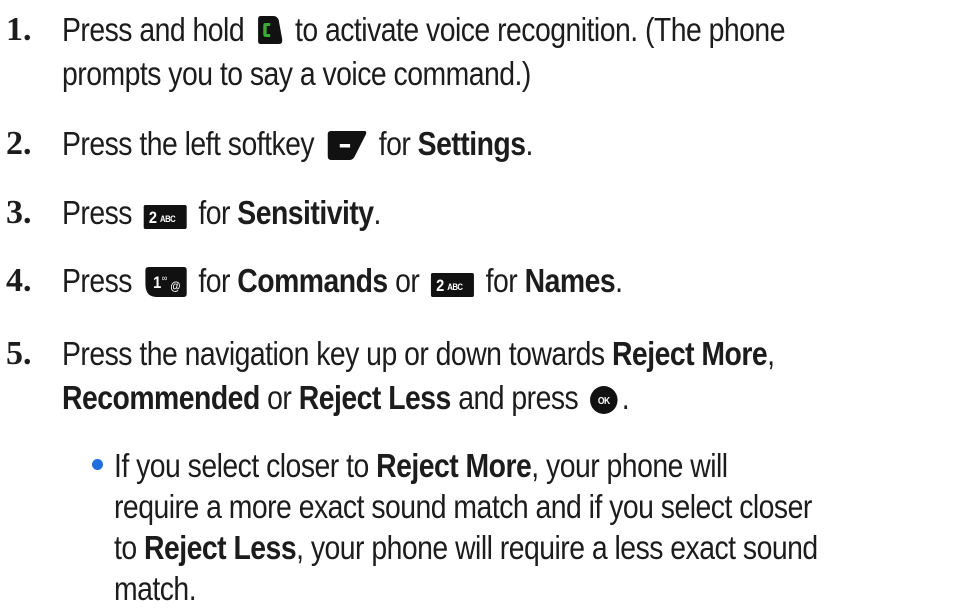 The image size is (964, 614). What do you see at coordinates (346, 150) in the screenshot?
I see `left-softkey-icon` at bounding box center [346, 150].